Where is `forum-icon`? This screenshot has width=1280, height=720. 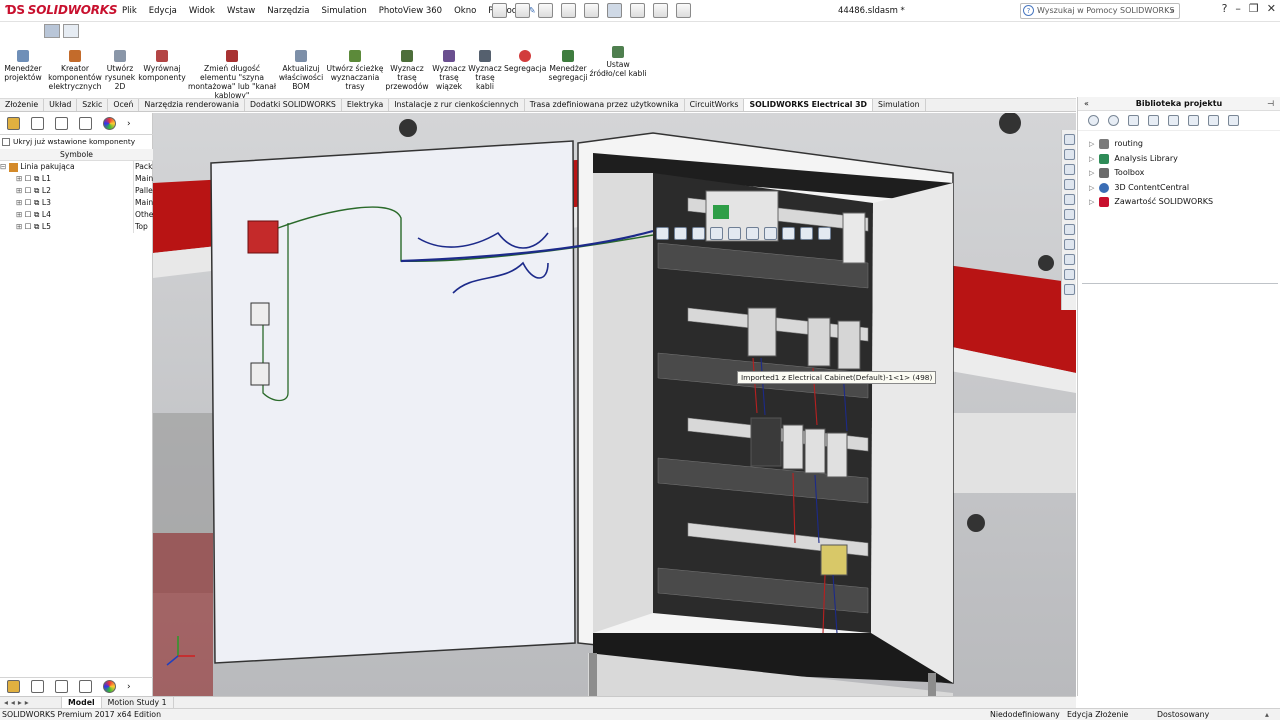 forum-icon is located at coordinates (1069, 274).